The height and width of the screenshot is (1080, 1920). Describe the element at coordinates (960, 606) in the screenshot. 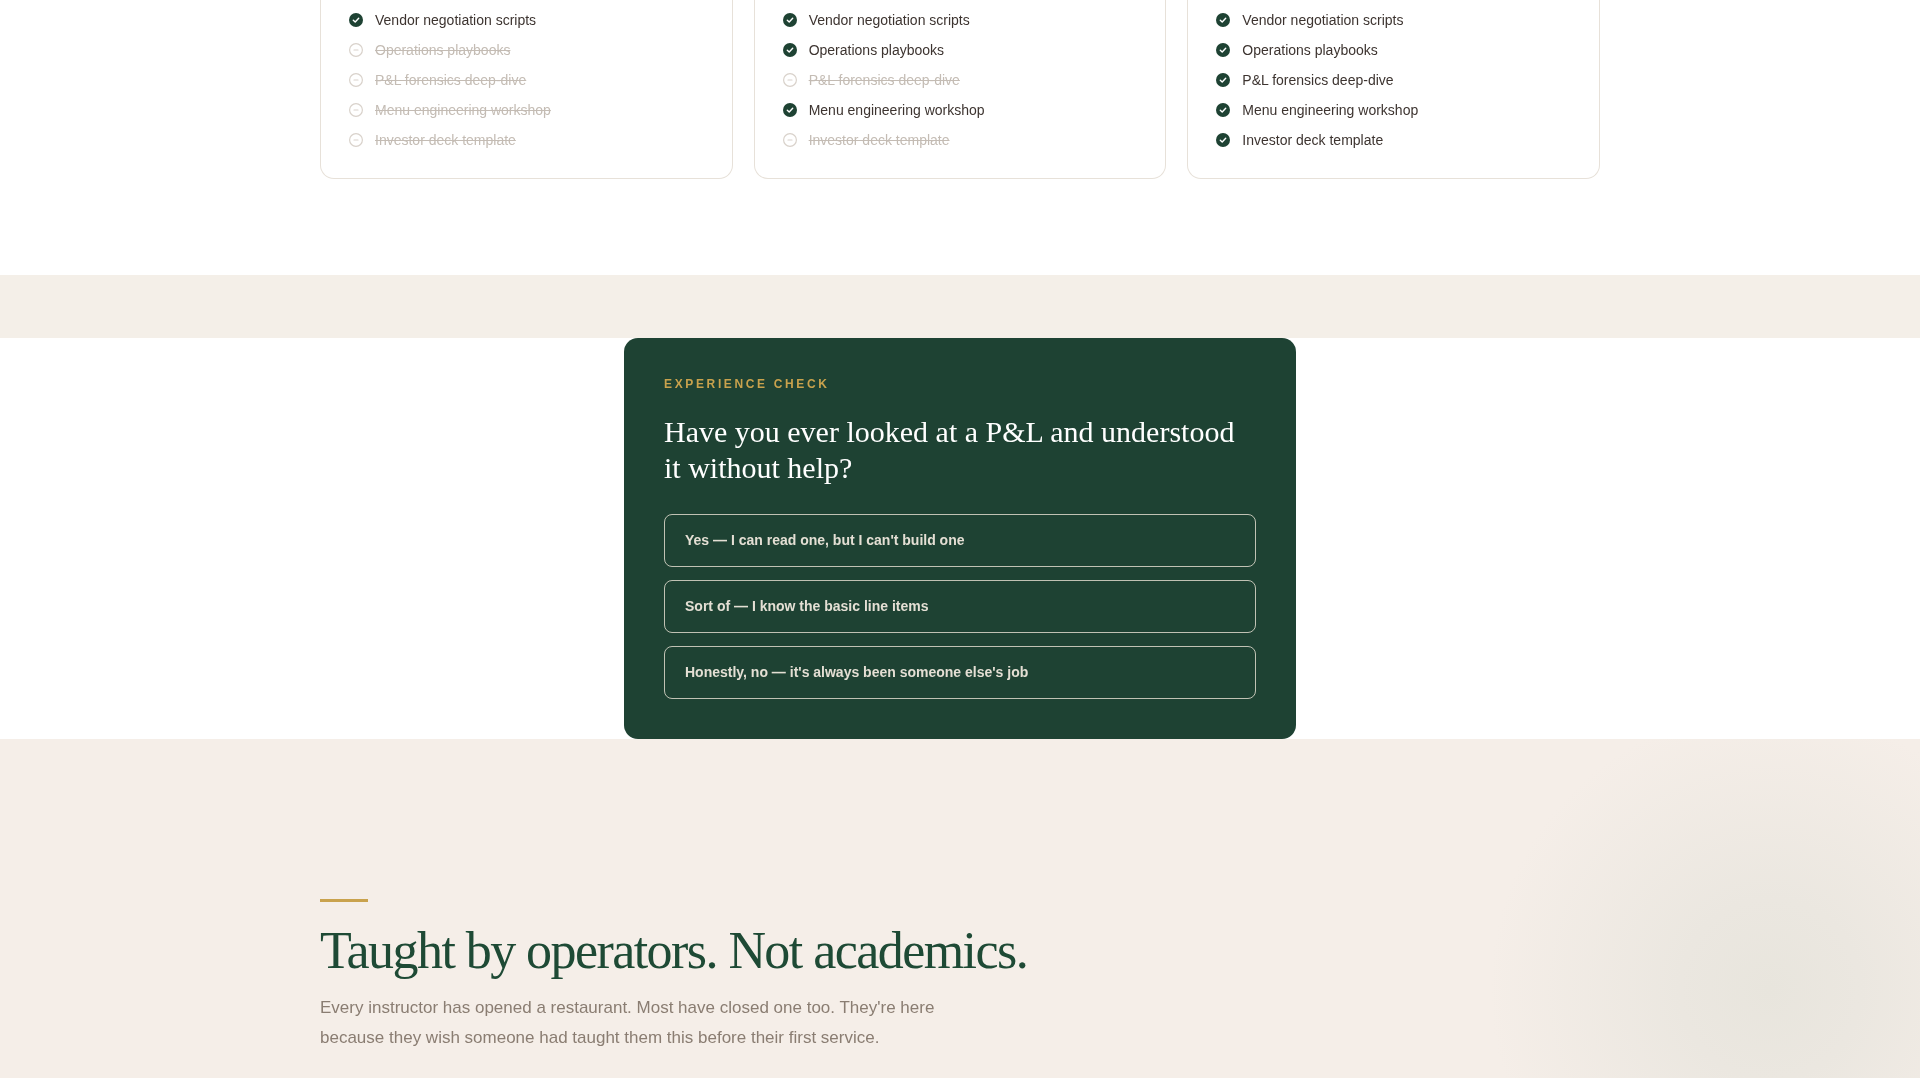

I see `answer-option: Sort of — I know the basic line items` at that location.